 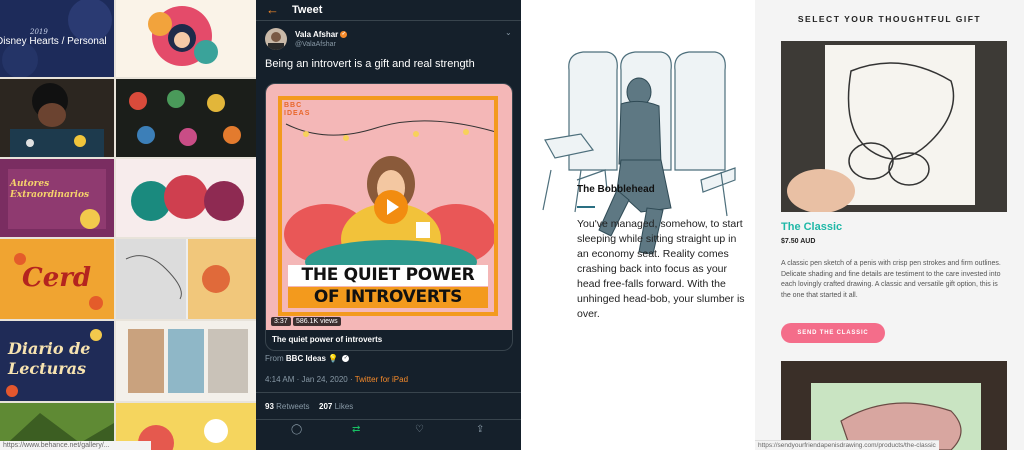 I want to click on photo-collage, so click(x=188, y=361).